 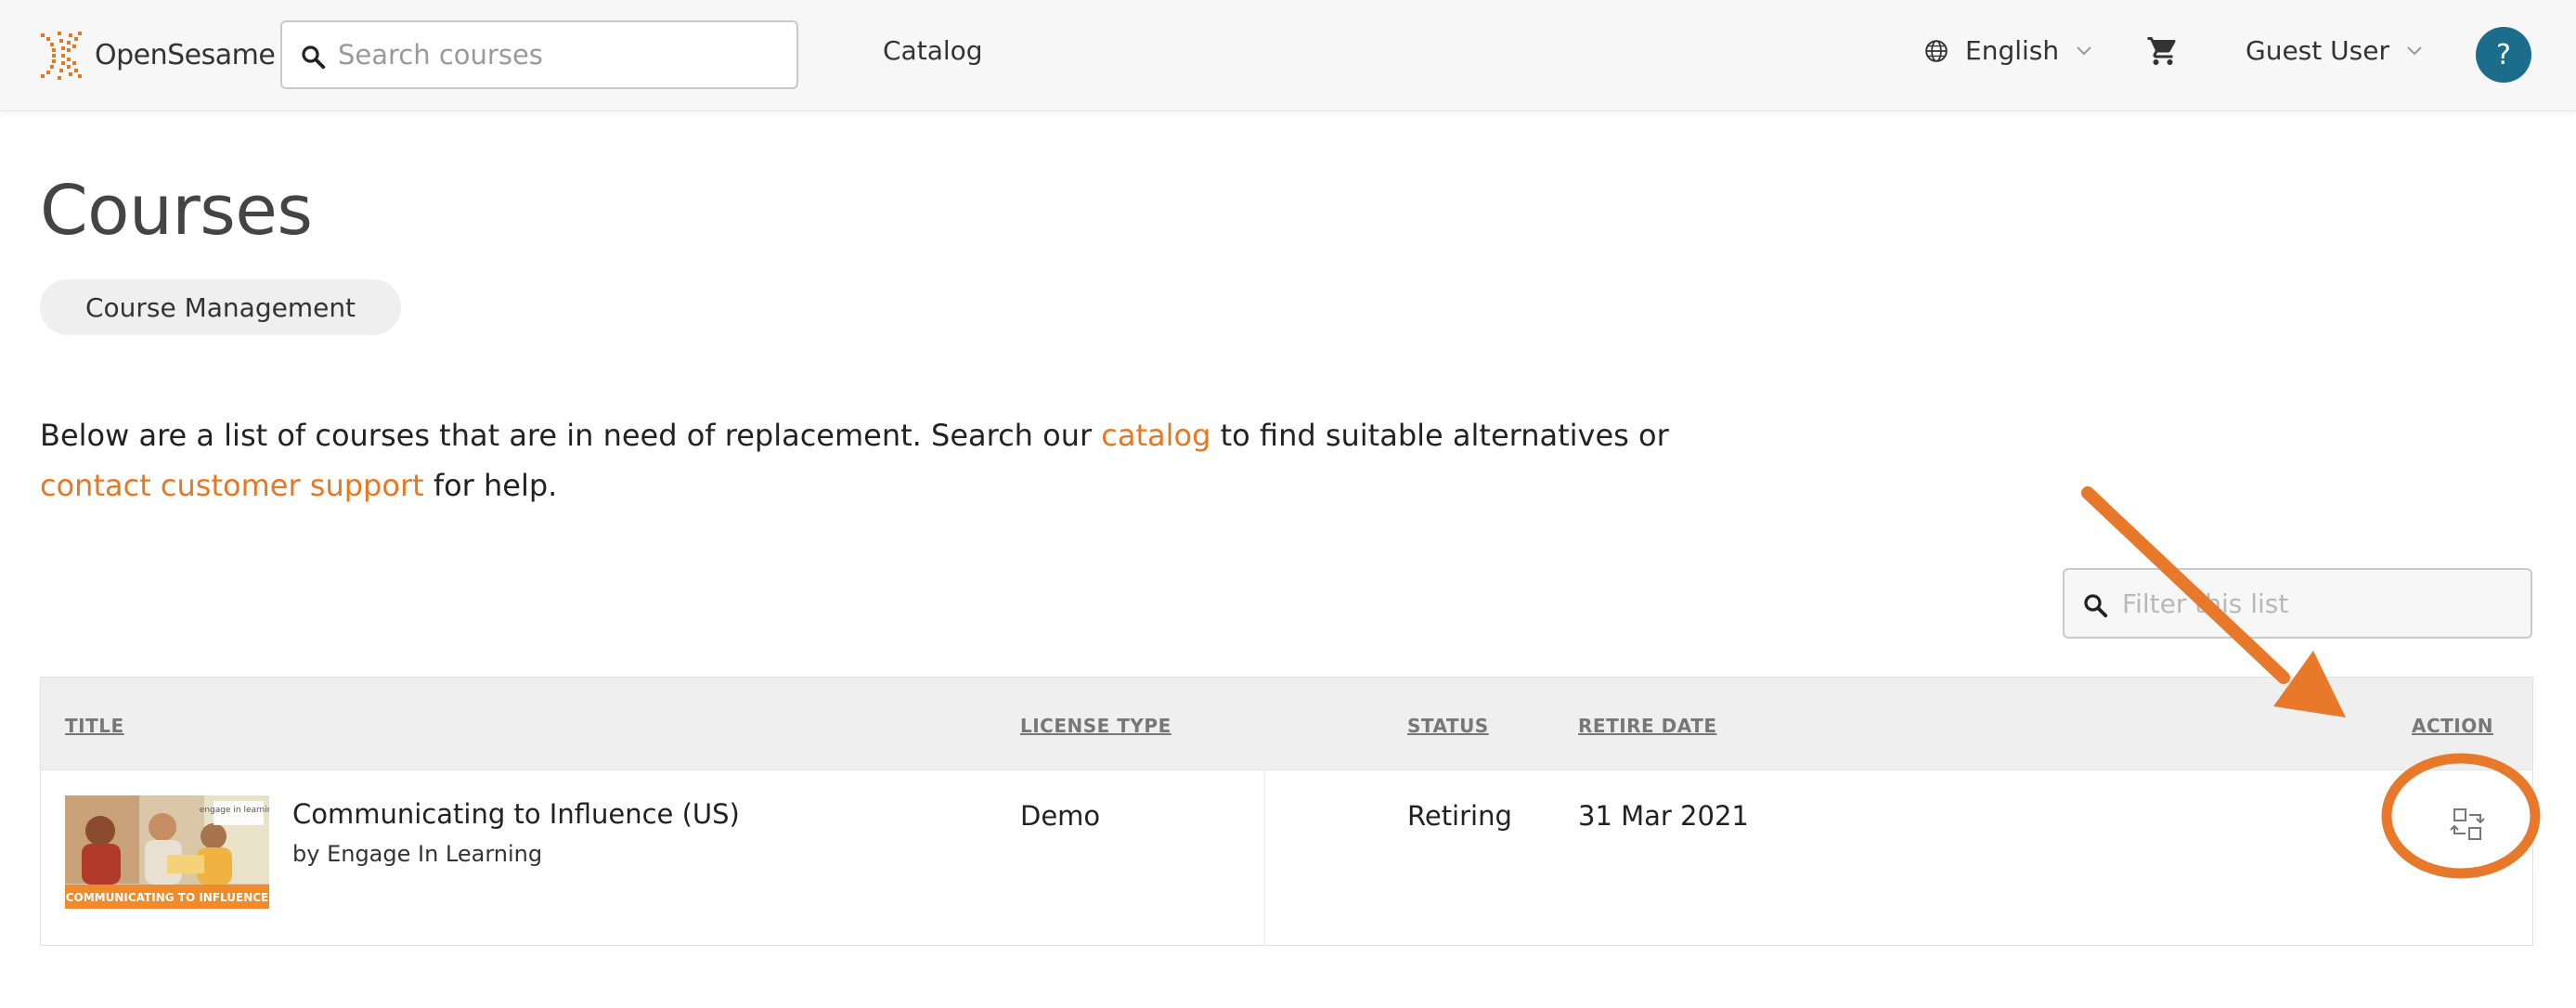 I want to click on license-type-value: Demo, so click(x=1060, y=816).